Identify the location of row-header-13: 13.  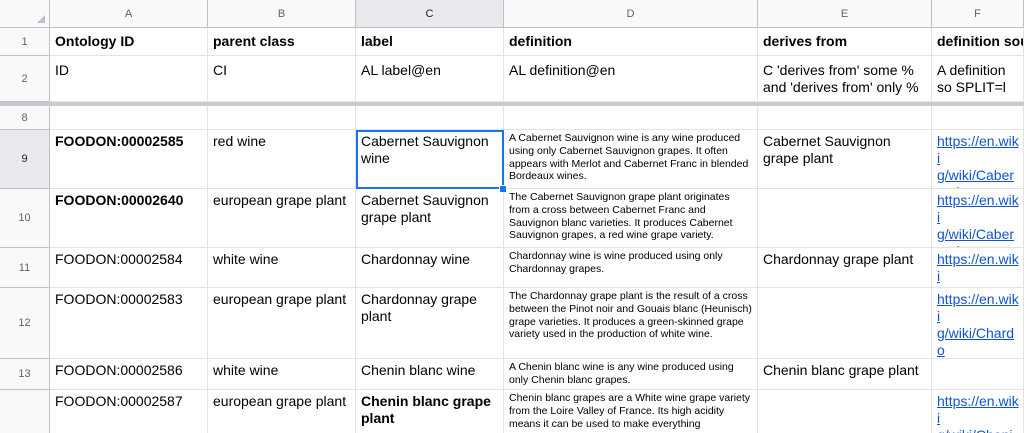
(25, 374).